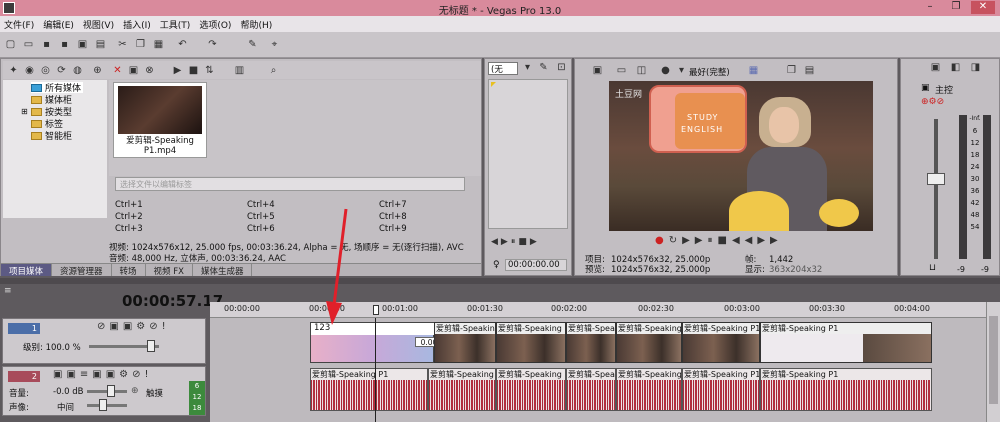 This screenshot has height=422, width=1000. I want to click on yellow-chair, so click(759, 211).